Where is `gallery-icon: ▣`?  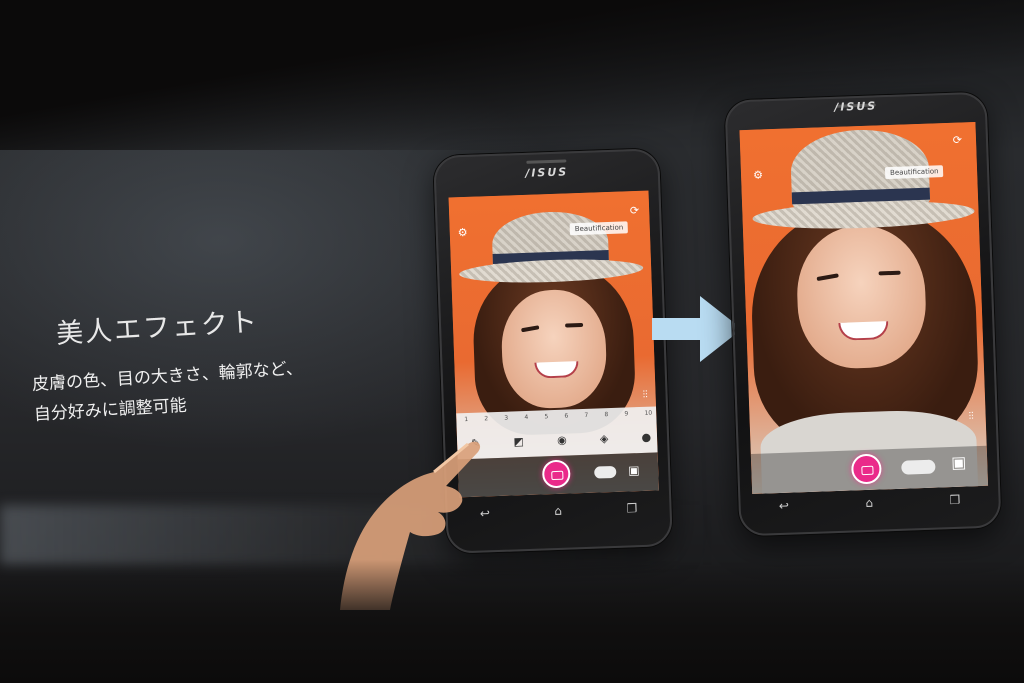 gallery-icon: ▣ is located at coordinates (634, 470).